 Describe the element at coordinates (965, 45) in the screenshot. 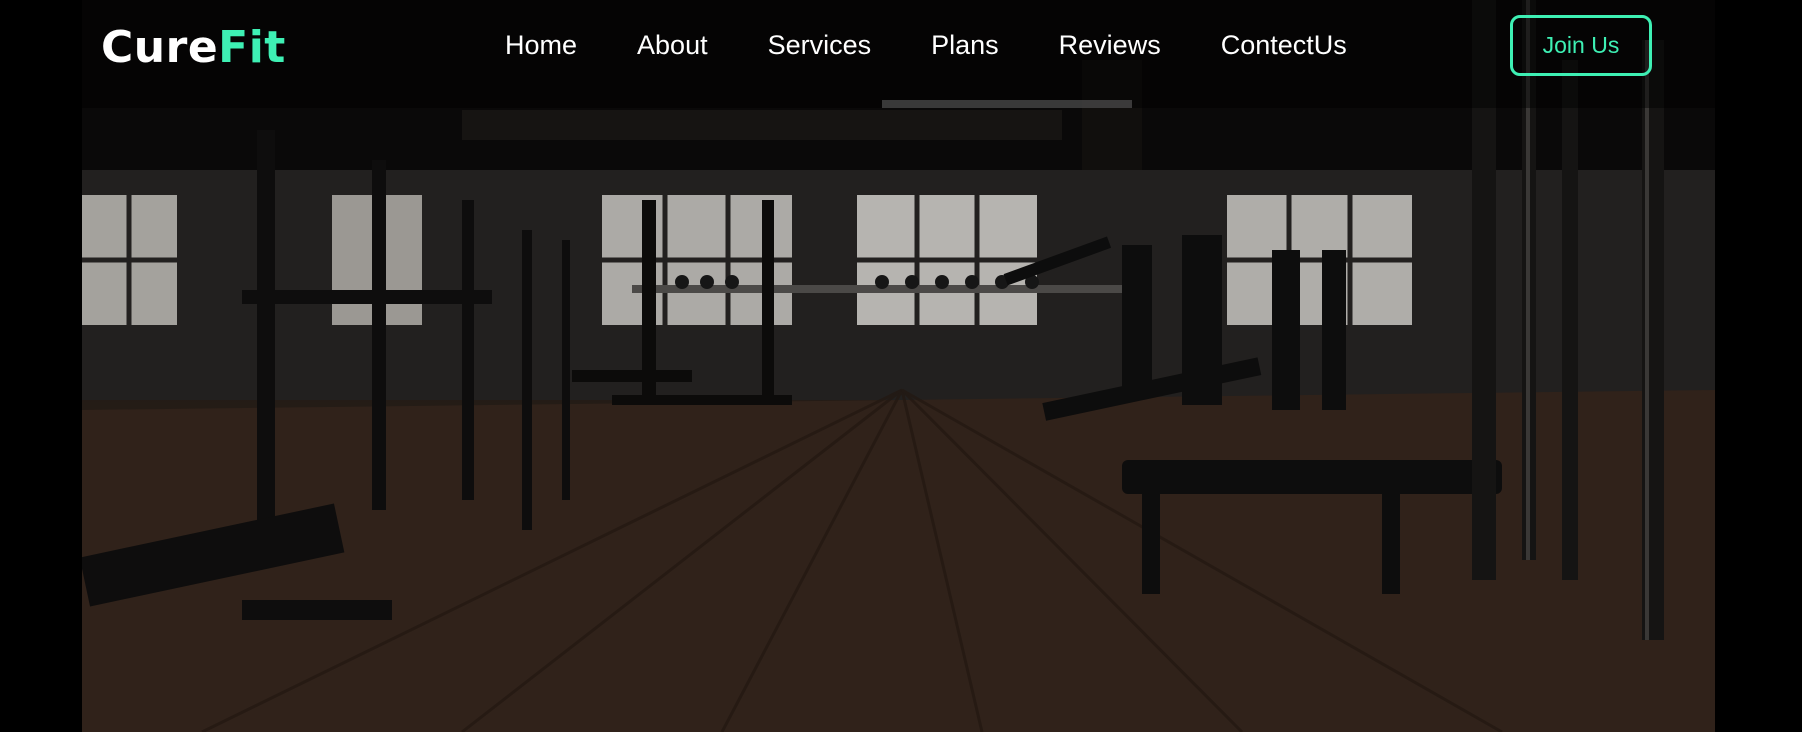

I see `nav-link-plans: Plans` at that location.